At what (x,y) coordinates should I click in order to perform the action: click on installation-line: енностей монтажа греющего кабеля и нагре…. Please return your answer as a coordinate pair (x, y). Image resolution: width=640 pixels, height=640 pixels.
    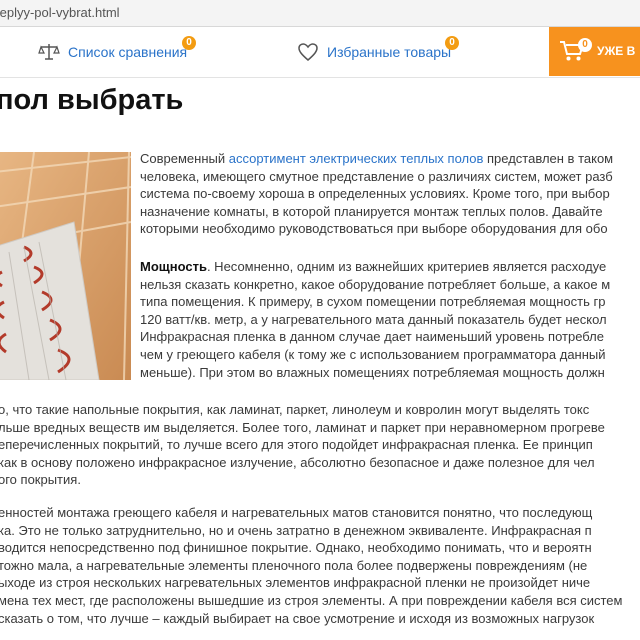
    Looking at the image, I should click on (296, 512).